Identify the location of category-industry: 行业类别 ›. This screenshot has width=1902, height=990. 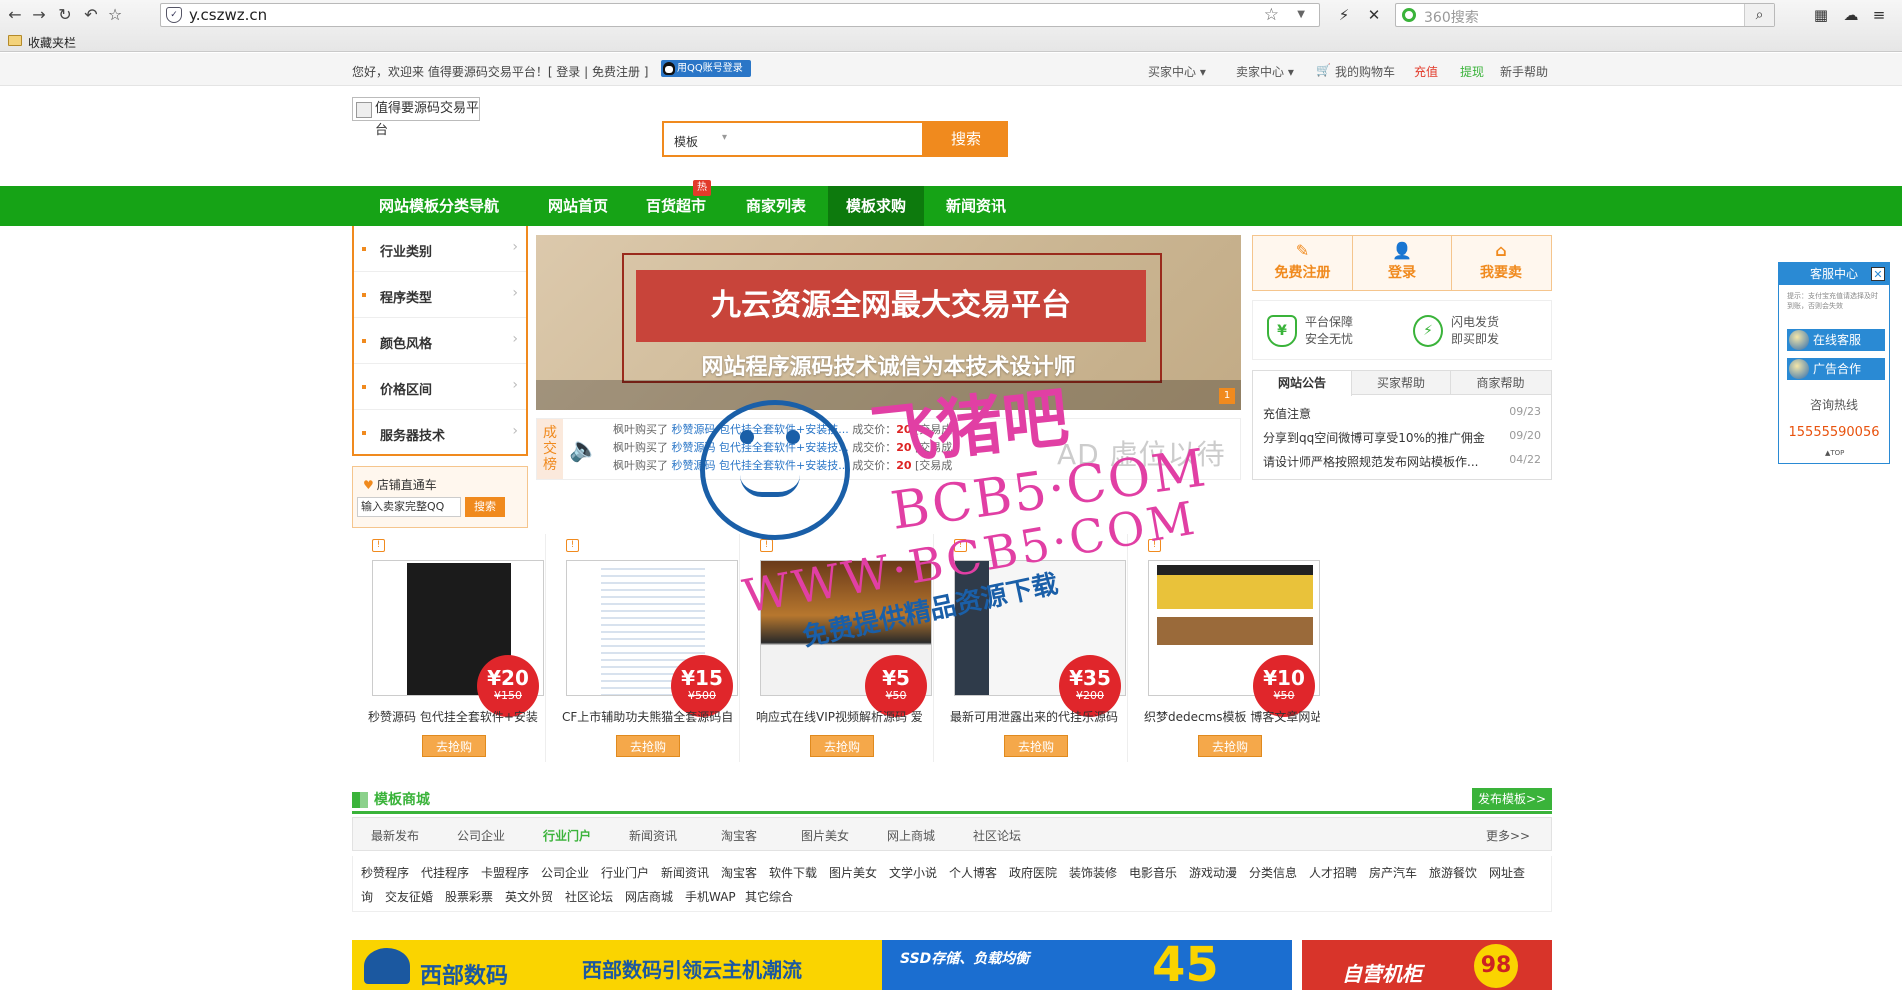
(440, 249).